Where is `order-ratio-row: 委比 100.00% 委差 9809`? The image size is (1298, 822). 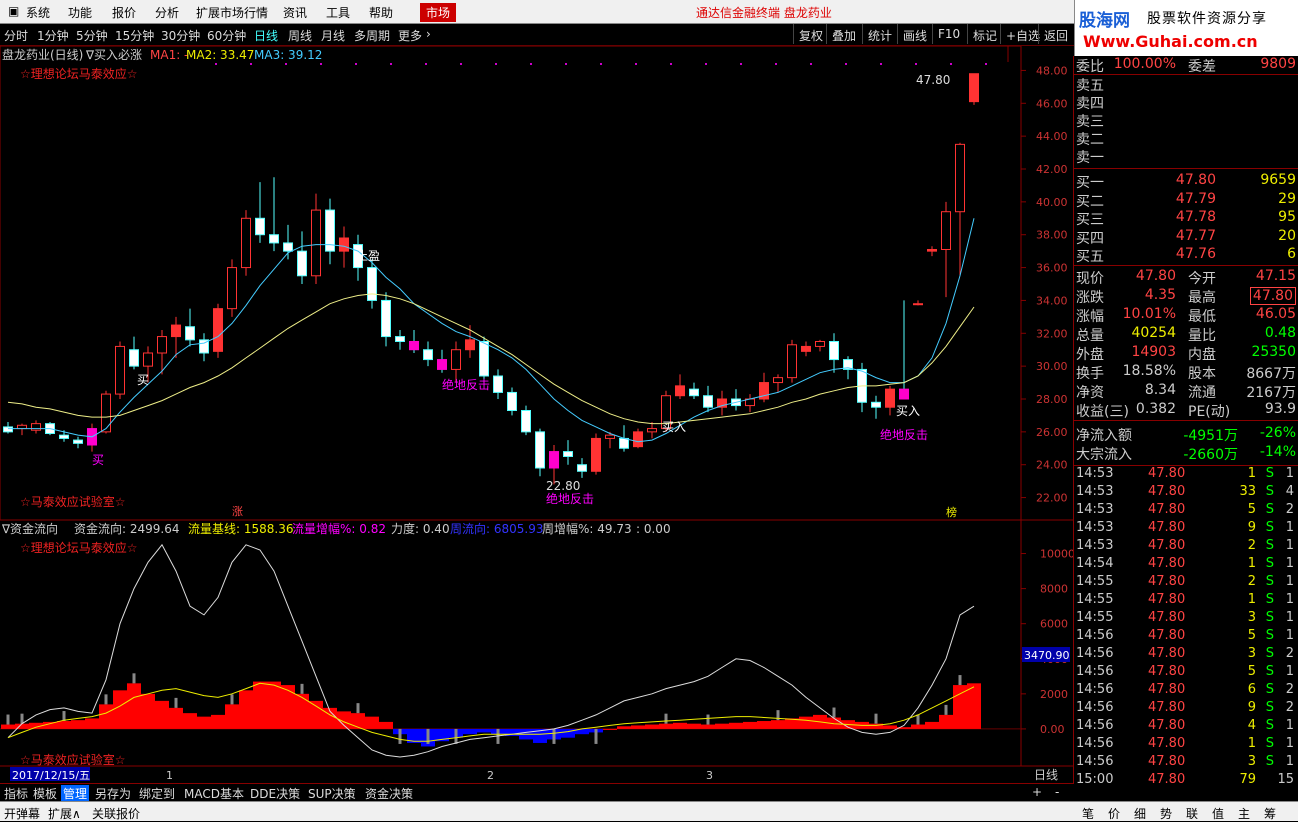 order-ratio-row: 委比 100.00% 委差 9809 is located at coordinates (1186, 65).